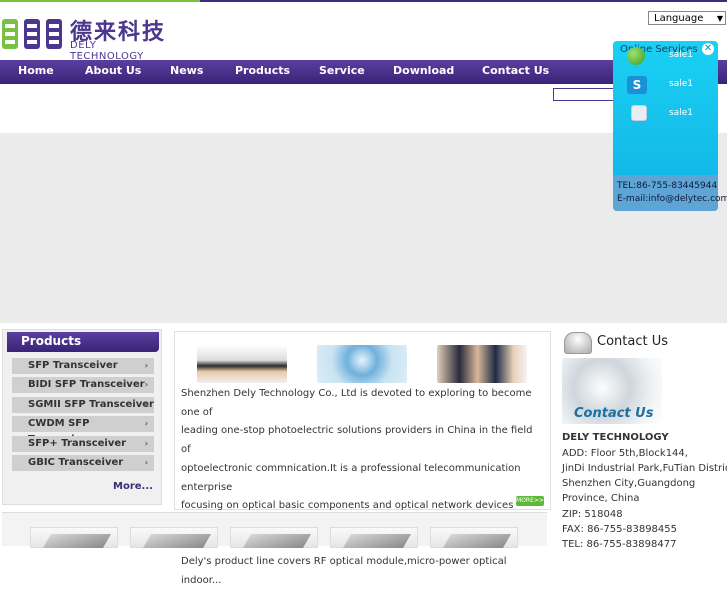  I want to click on nav-about-us: About Us, so click(113, 72).